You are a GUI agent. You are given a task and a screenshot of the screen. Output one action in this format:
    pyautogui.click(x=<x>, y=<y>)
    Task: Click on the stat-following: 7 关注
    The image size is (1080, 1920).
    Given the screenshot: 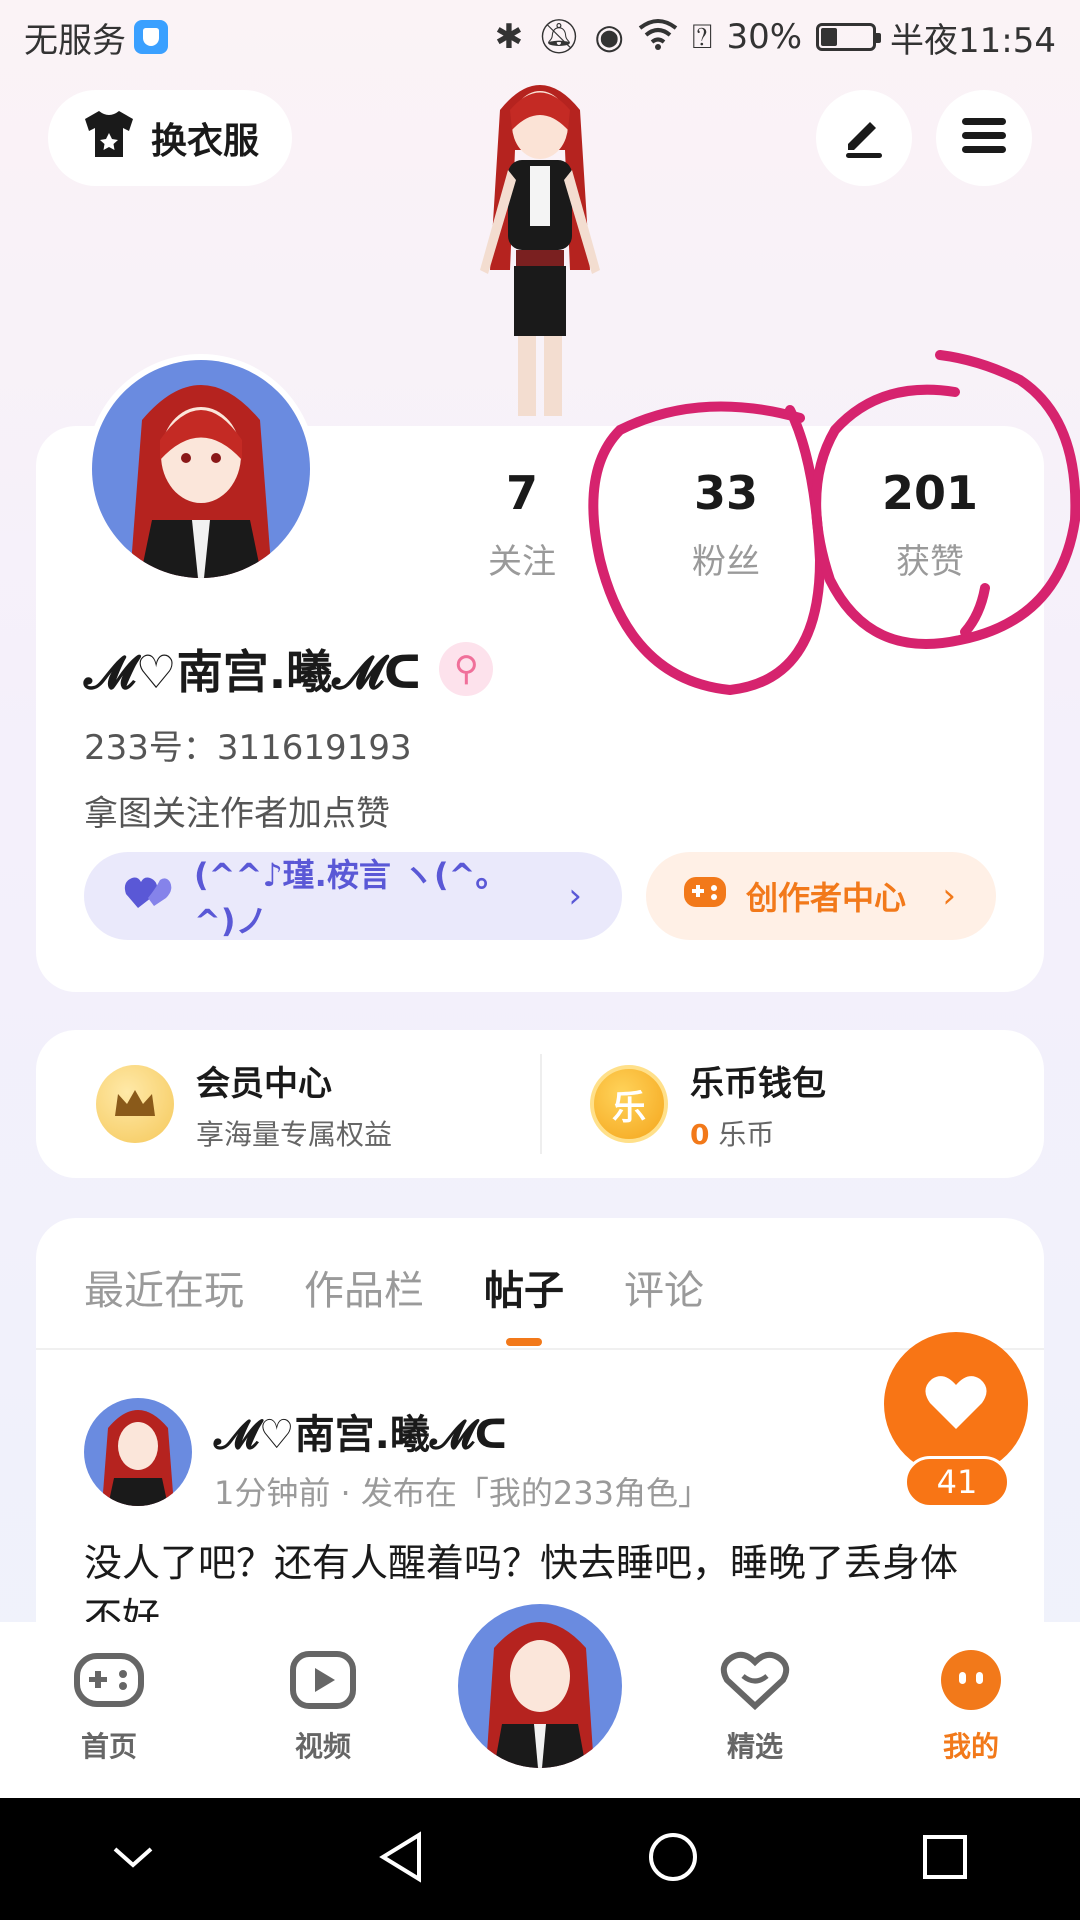 What is the action you would take?
    pyautogui.click(x=522, y=524)
    